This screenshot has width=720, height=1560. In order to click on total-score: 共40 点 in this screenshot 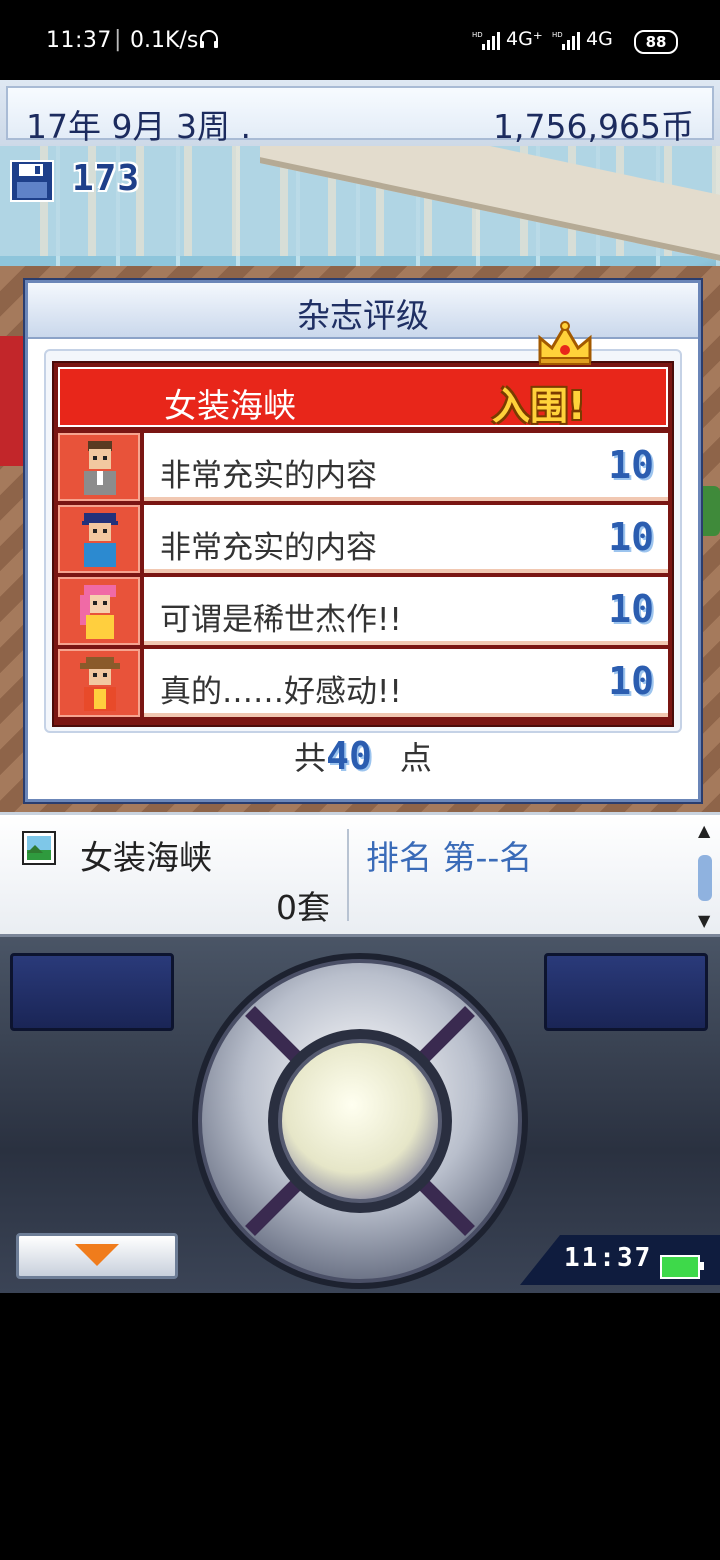, I will do `click(363, 756)`.